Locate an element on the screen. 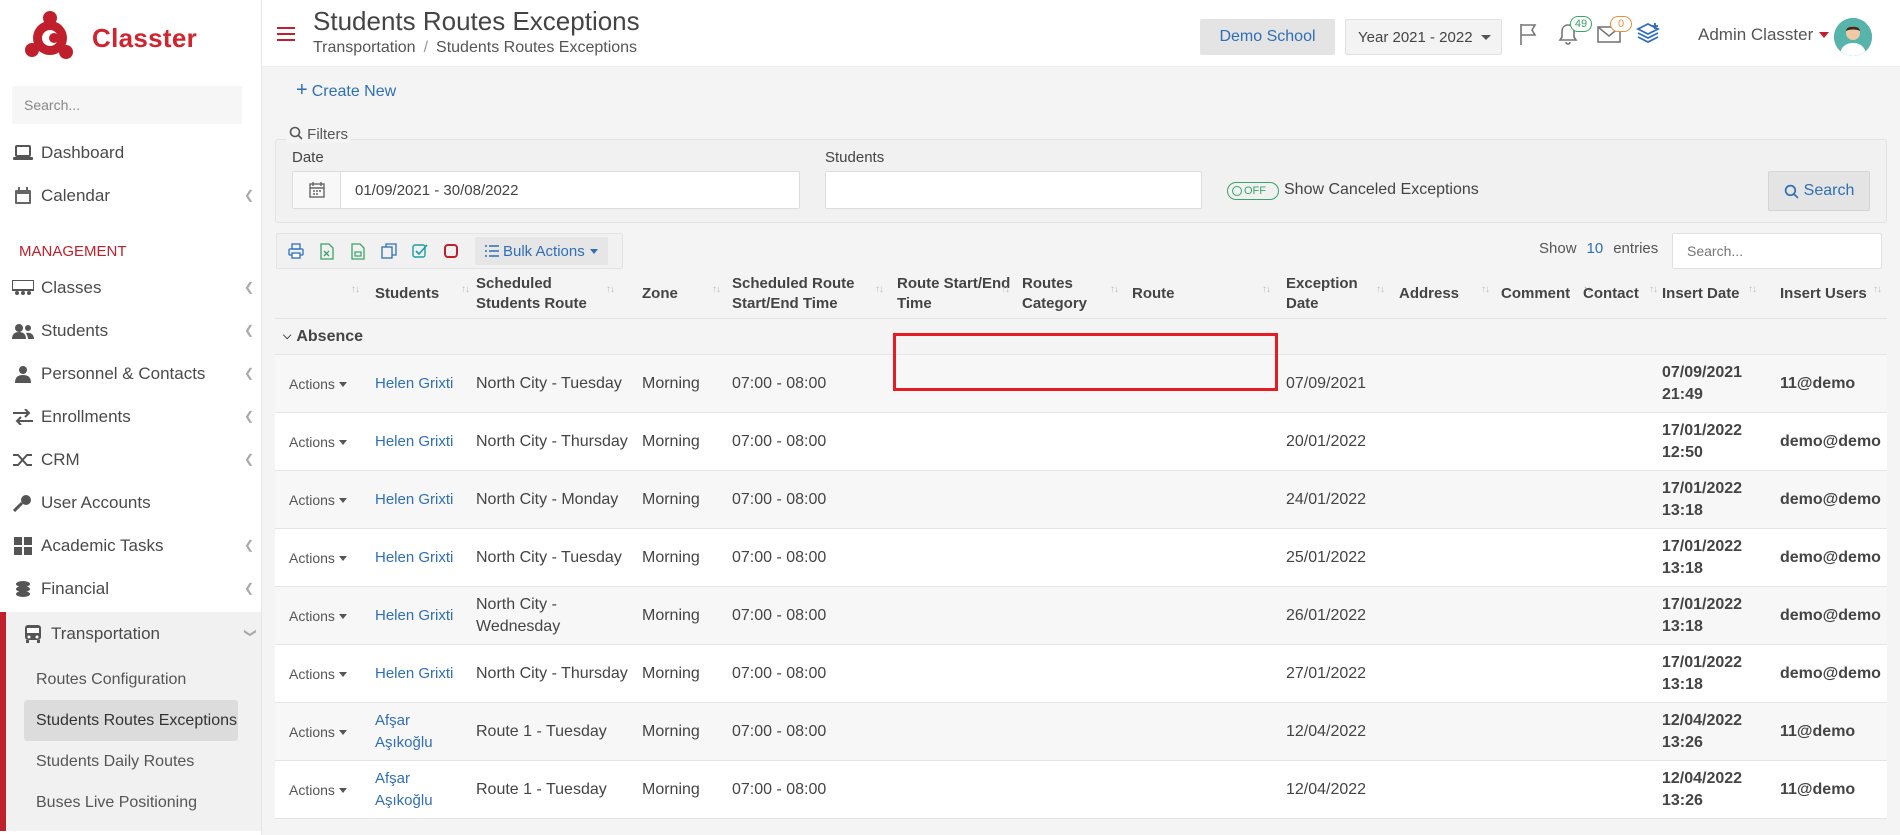  column-header: Routes Category ↑↓ is located at coordinates (1073, 294).